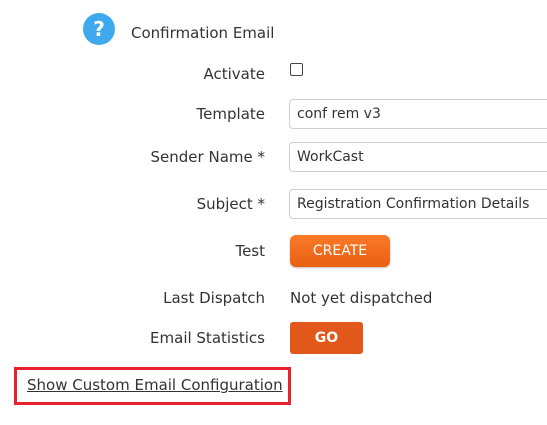 Image resolution: width=547 pixels, height=425 pixels. I want to click on test-label: Test, so click(250, 251).